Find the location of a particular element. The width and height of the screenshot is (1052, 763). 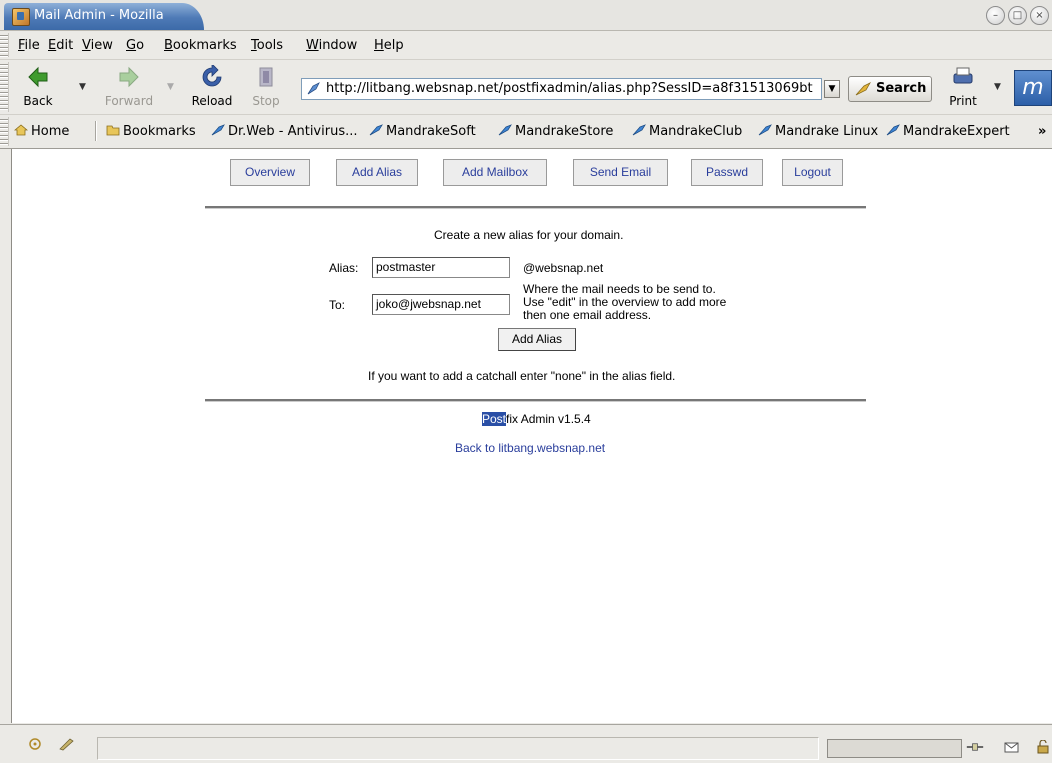

menu-window-rest: indow is located at coordinates (338, 45).